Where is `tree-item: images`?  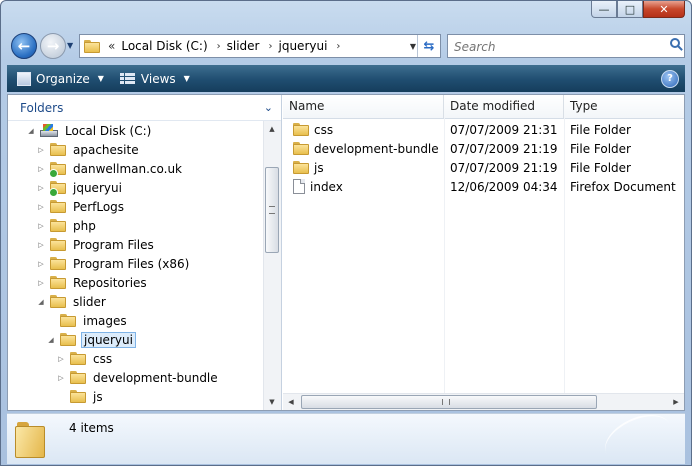 tree-item: images is located at coordinates (87, 320).